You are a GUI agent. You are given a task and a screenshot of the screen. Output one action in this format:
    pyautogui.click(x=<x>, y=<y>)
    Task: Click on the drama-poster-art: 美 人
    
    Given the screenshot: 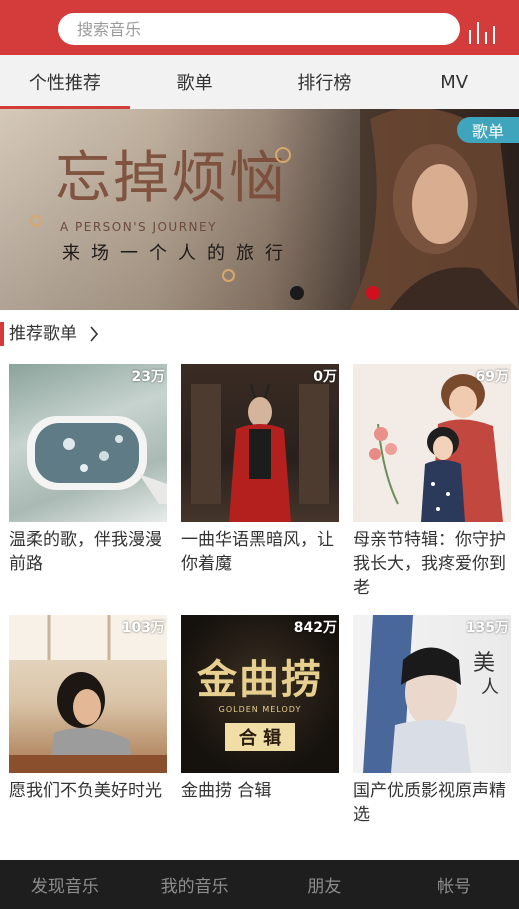 What is the action you would take?
    pyautogui.click(x=431, y=694)
    